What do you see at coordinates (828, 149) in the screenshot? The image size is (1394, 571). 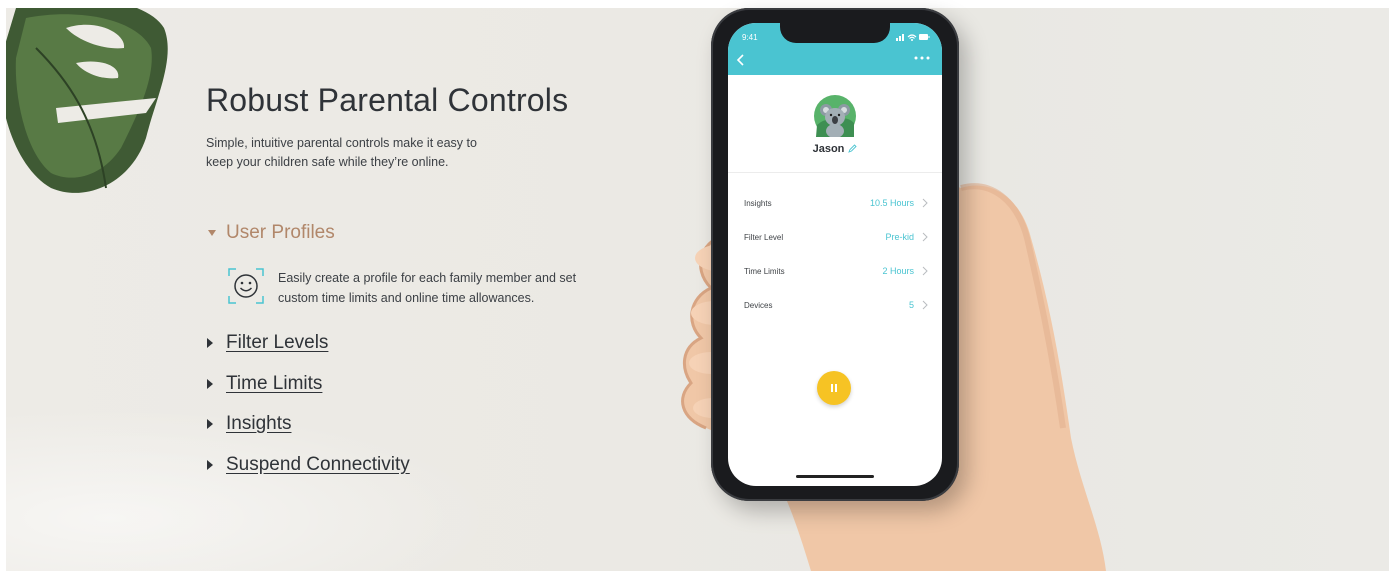 I see `profile-name-text: Jason` at bounding box center [828, 149].